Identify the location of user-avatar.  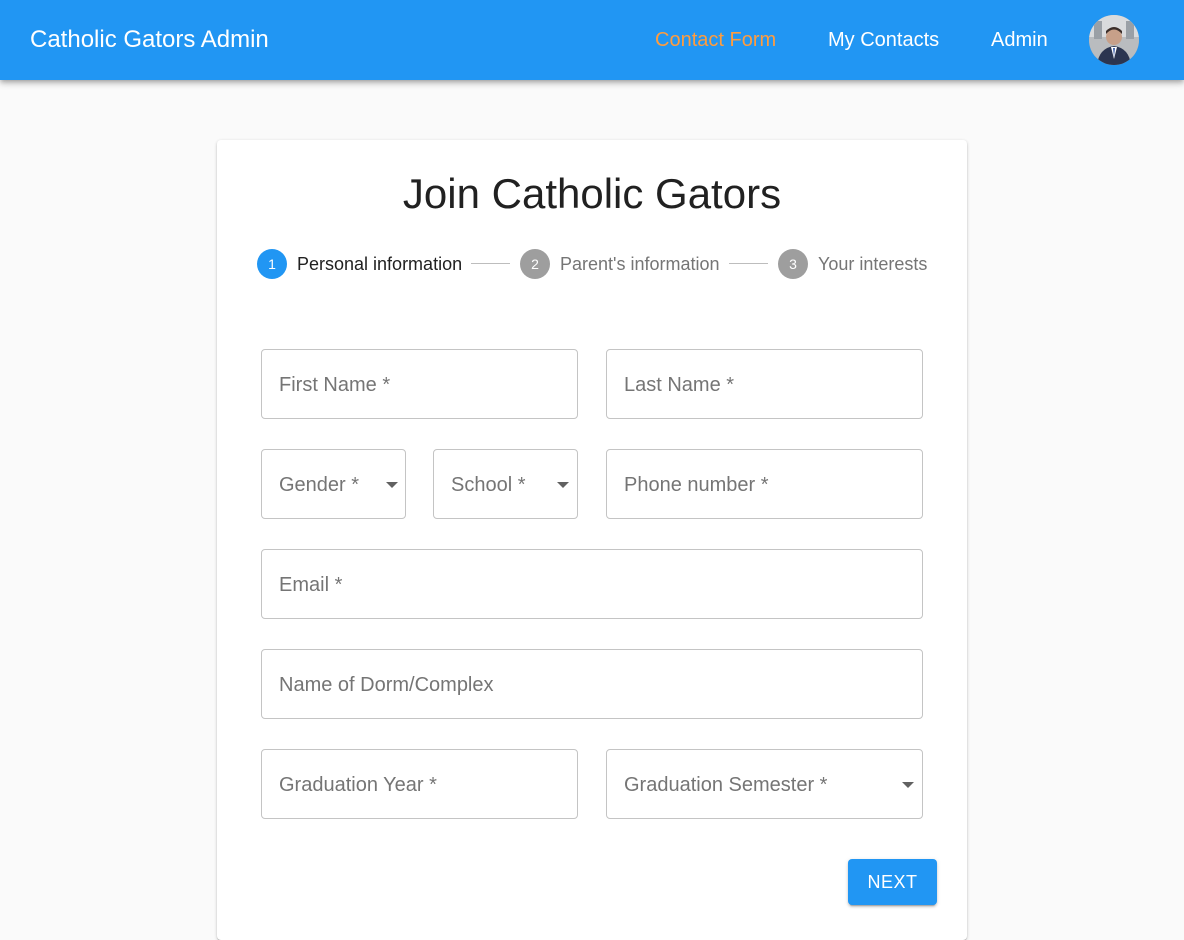
(1114, 40).